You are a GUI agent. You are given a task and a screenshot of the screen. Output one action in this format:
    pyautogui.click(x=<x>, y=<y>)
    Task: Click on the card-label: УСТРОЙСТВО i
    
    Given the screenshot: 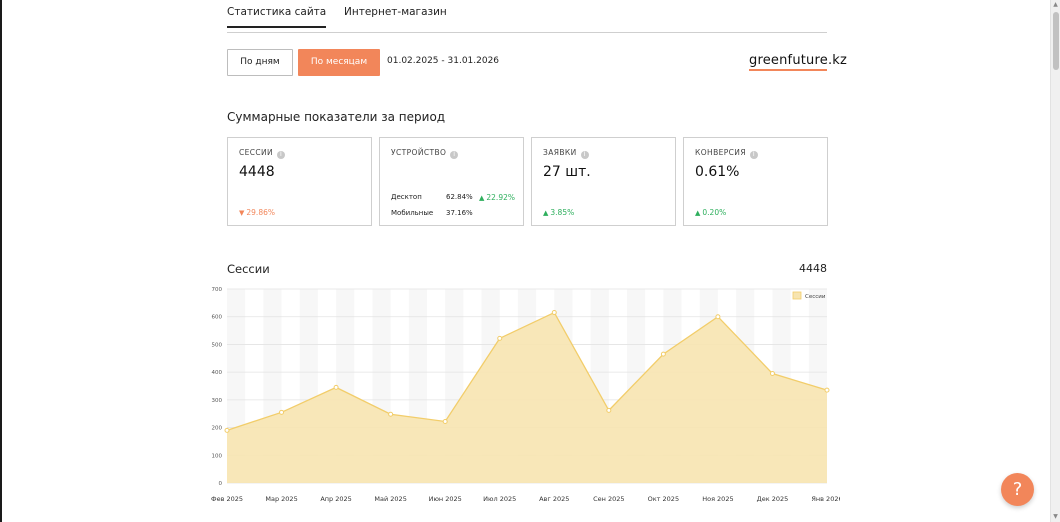 What is the action you would take?
    pyautogui.click(x=425, y=153)
    